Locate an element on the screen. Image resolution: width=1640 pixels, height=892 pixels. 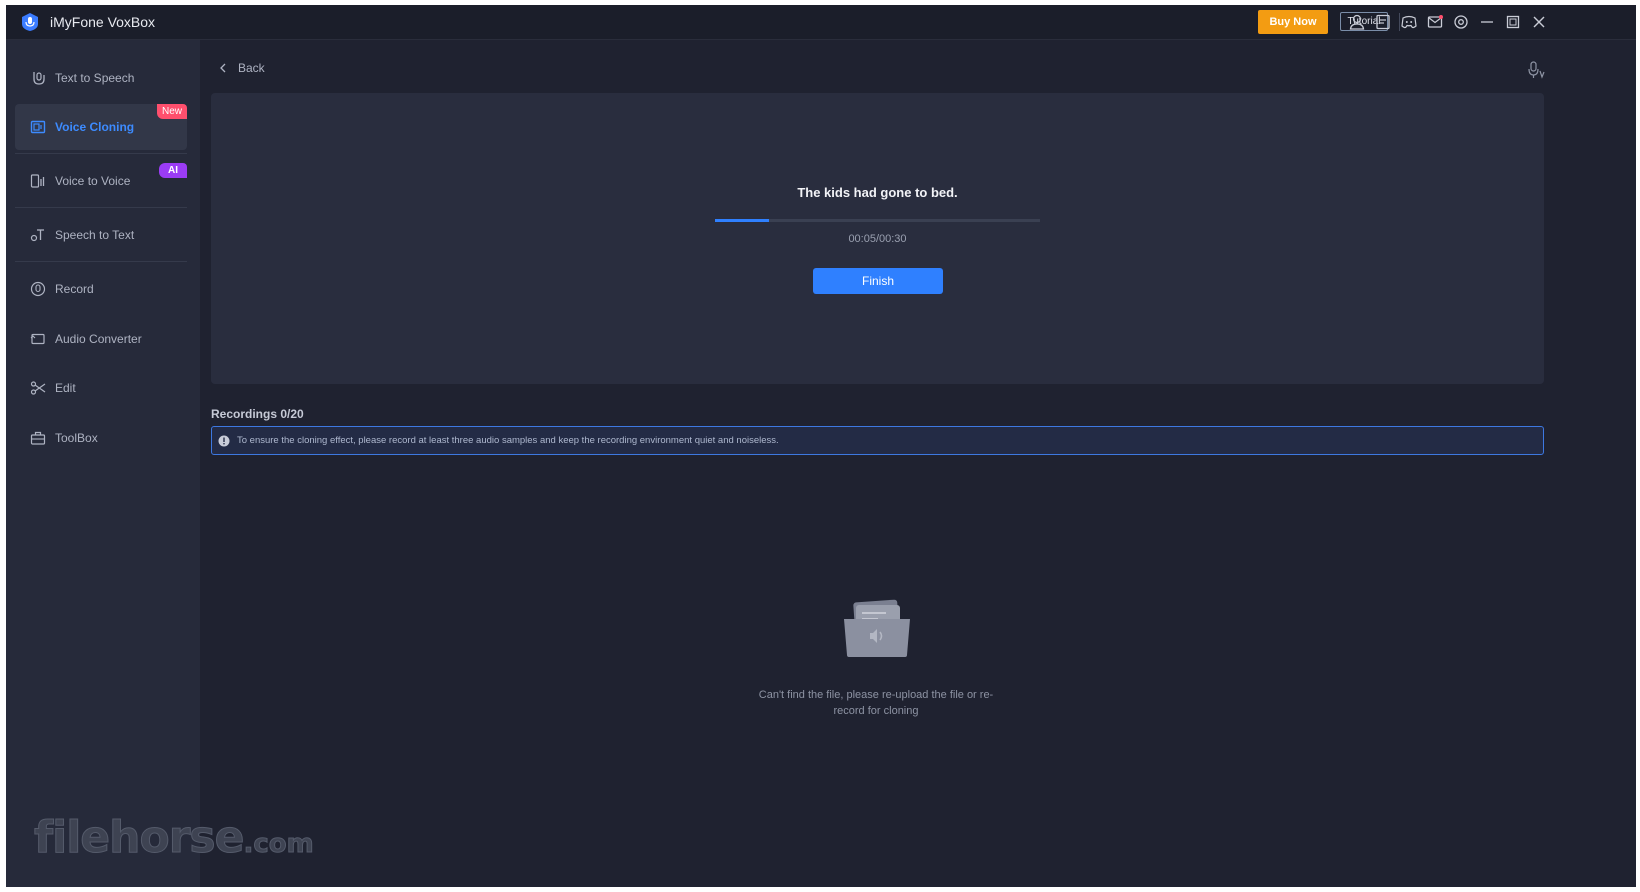
voice-cloning-icon is located at coordinates (38, 127).